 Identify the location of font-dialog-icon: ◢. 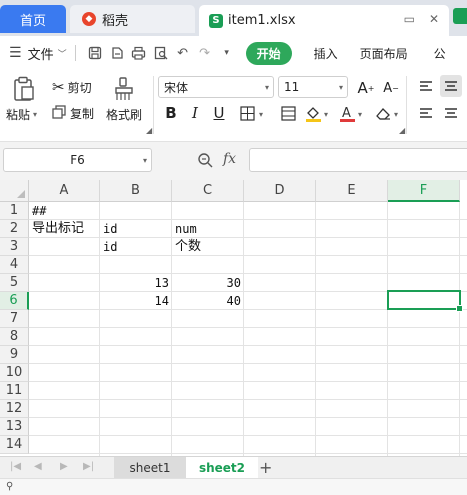
(402, 130).